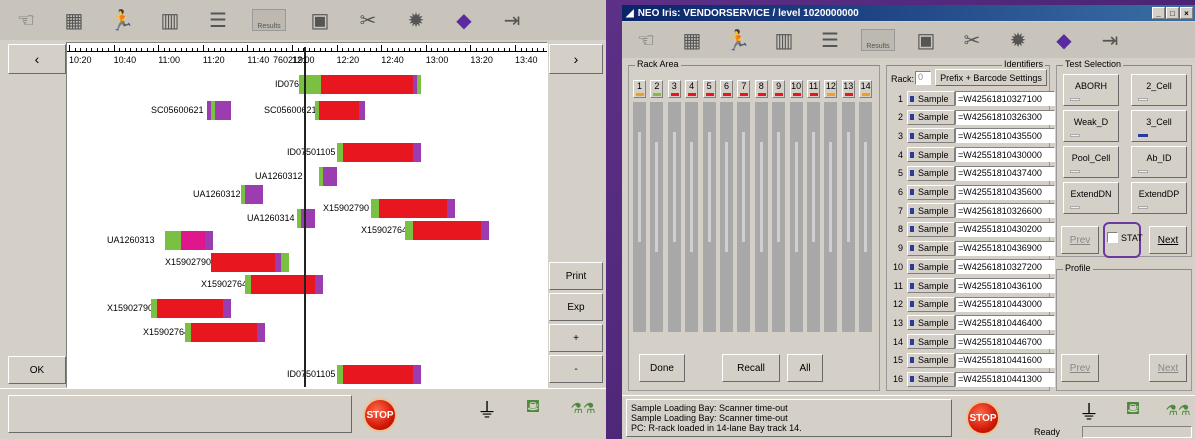 The image size is (1195, 439). Describe the element at coordinates (796, 89) in the screenshot. I see `rack-column-button: 10` at that location.